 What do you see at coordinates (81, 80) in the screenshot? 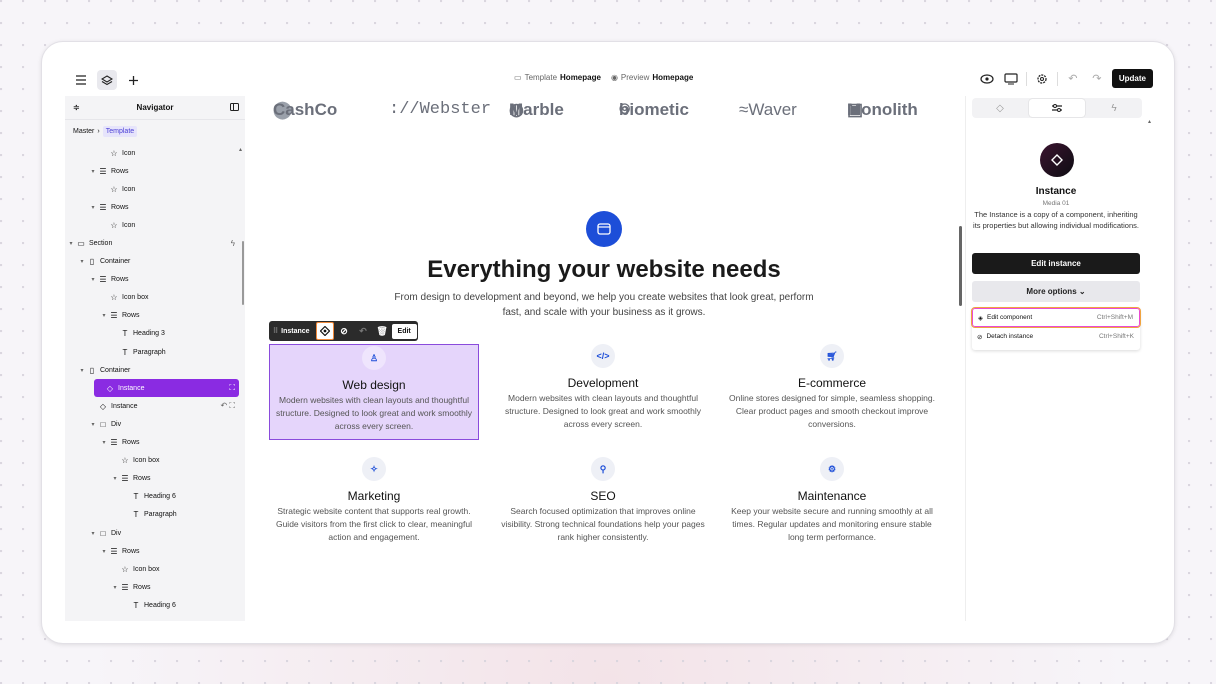
I see `menu-icon` at bounding box center [81, 80].